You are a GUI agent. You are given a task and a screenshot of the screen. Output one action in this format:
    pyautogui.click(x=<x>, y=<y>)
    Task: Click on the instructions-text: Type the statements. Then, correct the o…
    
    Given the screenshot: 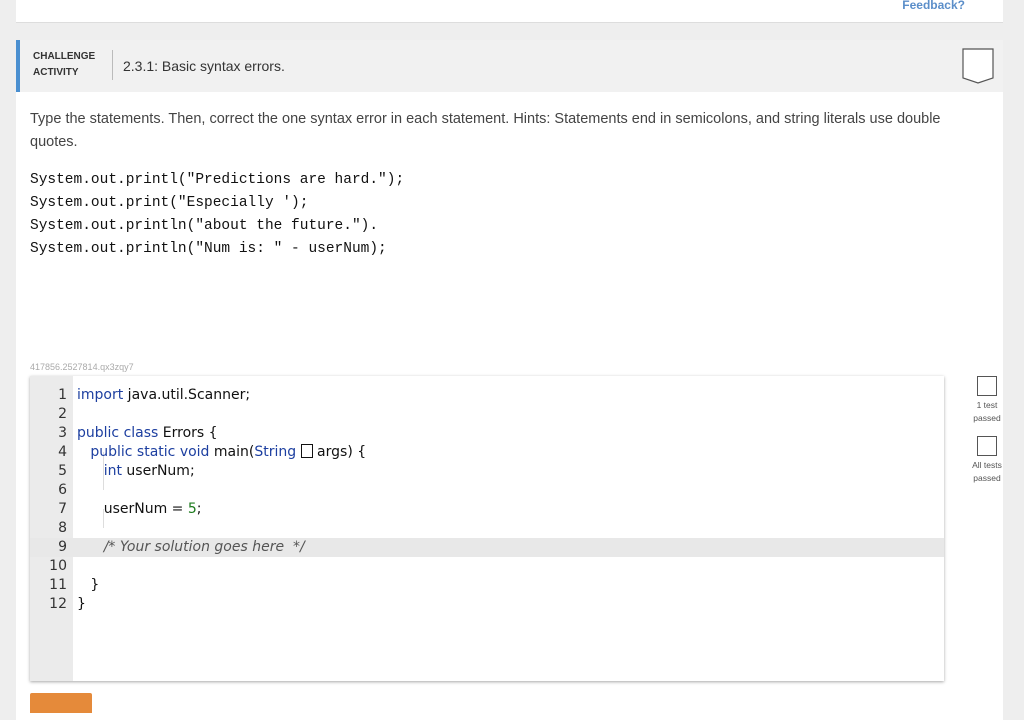 What is the action you would take?
    pyautogui.click(x=485, y=130)
    